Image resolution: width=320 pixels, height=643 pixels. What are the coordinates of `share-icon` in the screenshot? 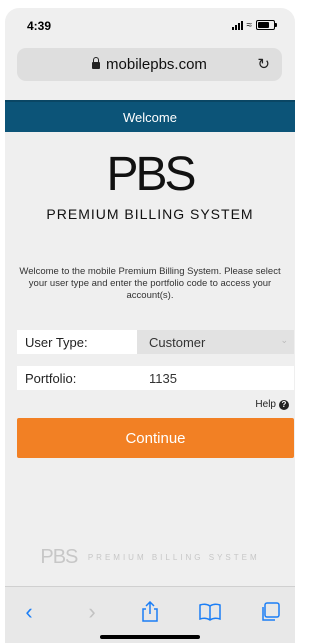 It's located at (150, 612).